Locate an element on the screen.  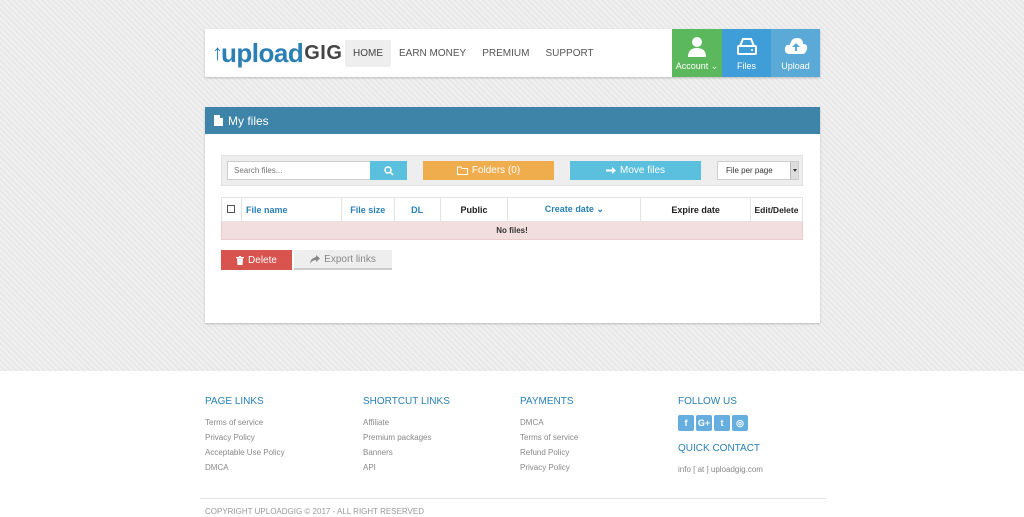
col-create-date: Create date ⌄ is located at coordinates (574, 209).